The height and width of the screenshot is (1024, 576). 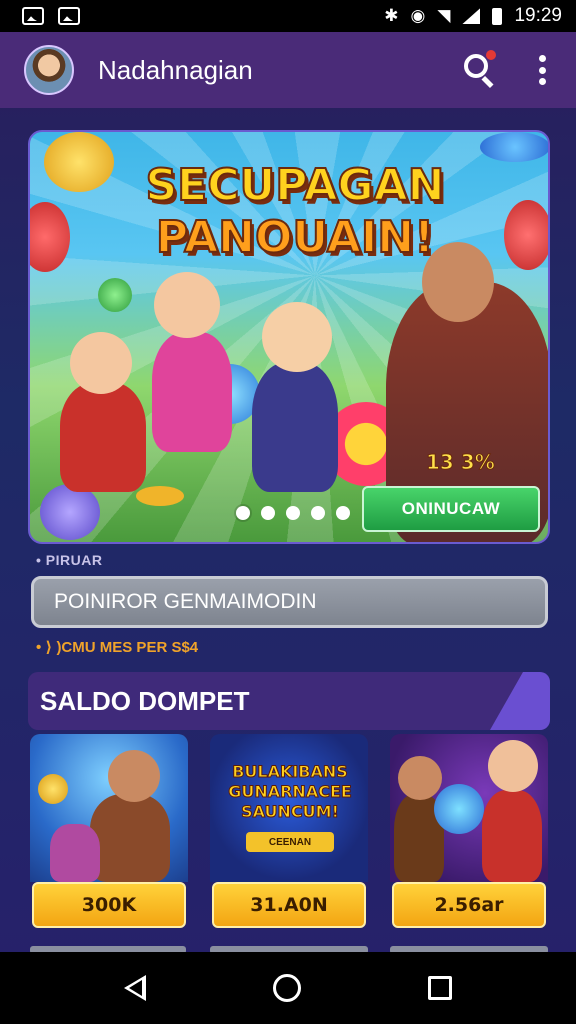 I want to click on character-kid-pink, so click(x=192, y=392).